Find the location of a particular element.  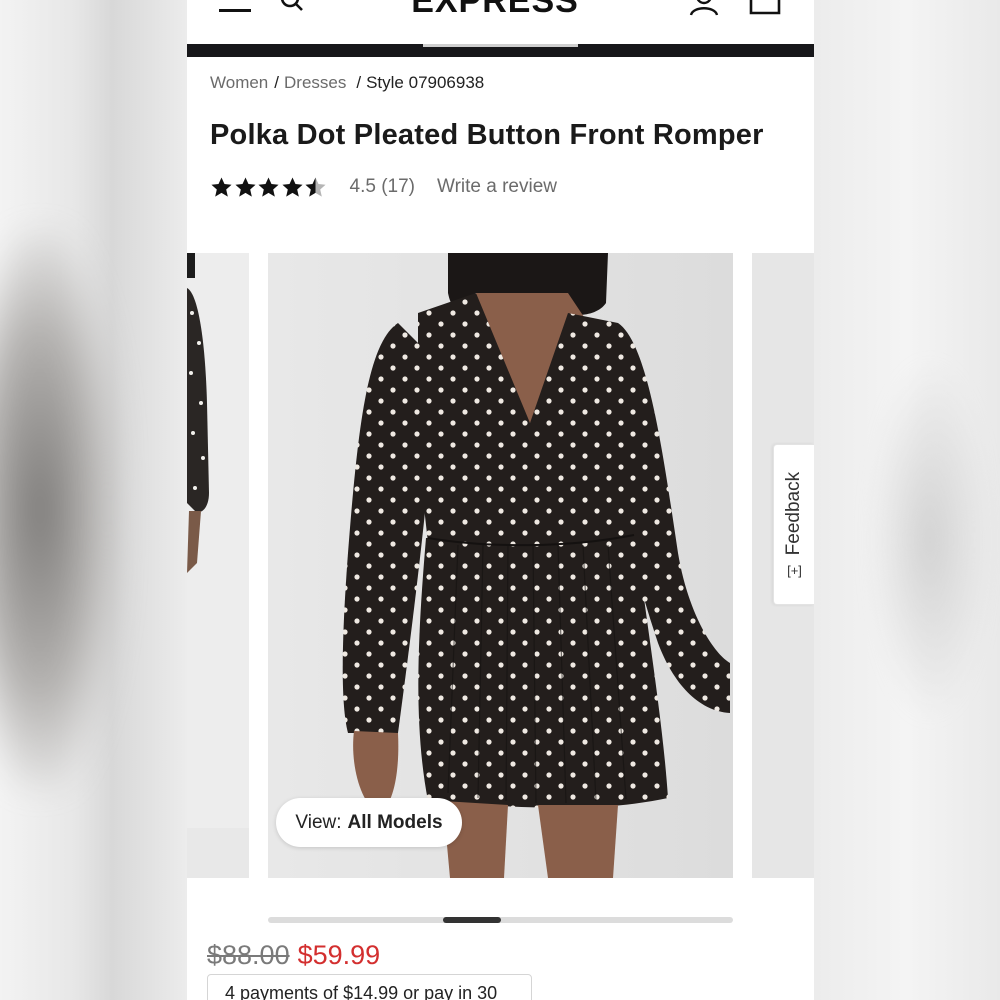

hamburger-menu-icon is located at coordinates (236, 8).